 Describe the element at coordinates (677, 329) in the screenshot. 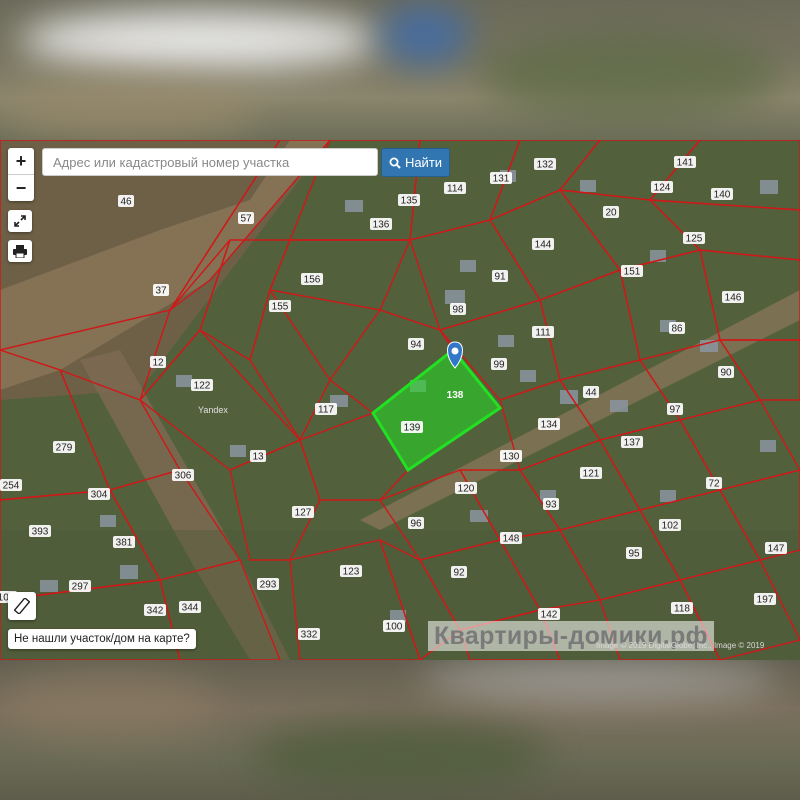

I see `parcel-number: 86` at that location.